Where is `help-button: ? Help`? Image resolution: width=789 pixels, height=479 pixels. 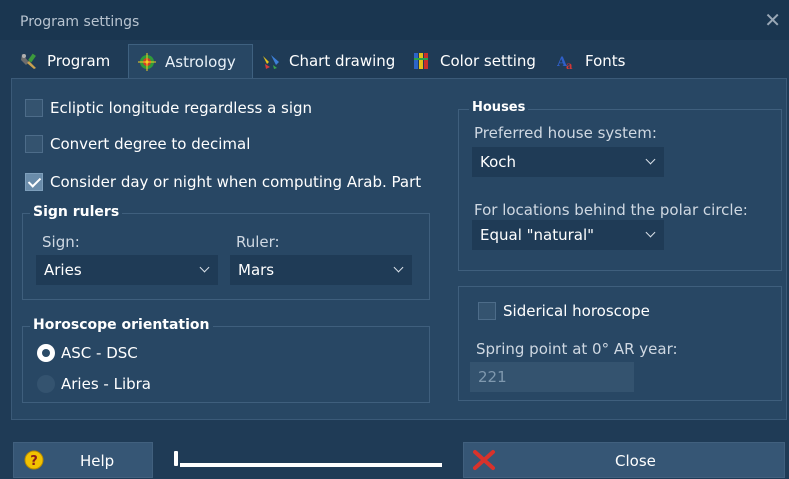
help-button: ? Help is located at coordinates (83, 460).